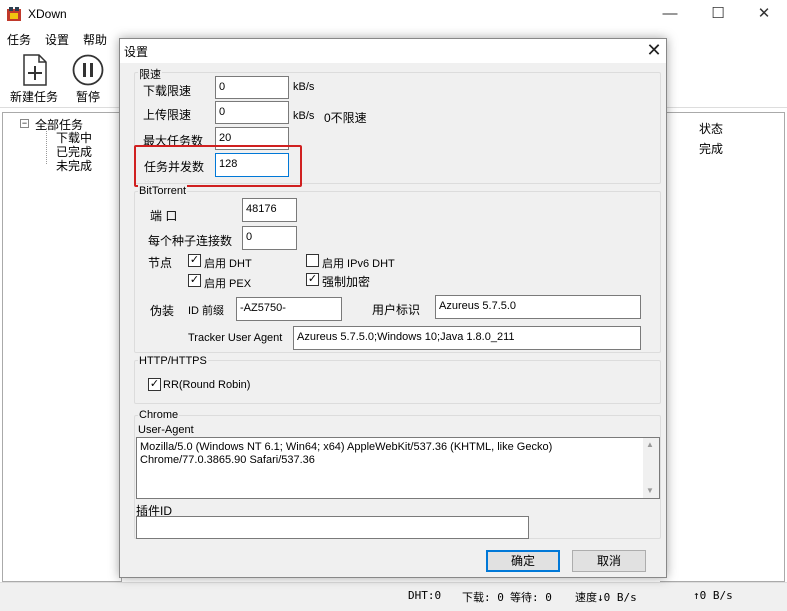  What do you see at coordinates (345, 118) in the screenshot?
I see `no-limit-note: 0不限速` at bounding box center [345, 118].